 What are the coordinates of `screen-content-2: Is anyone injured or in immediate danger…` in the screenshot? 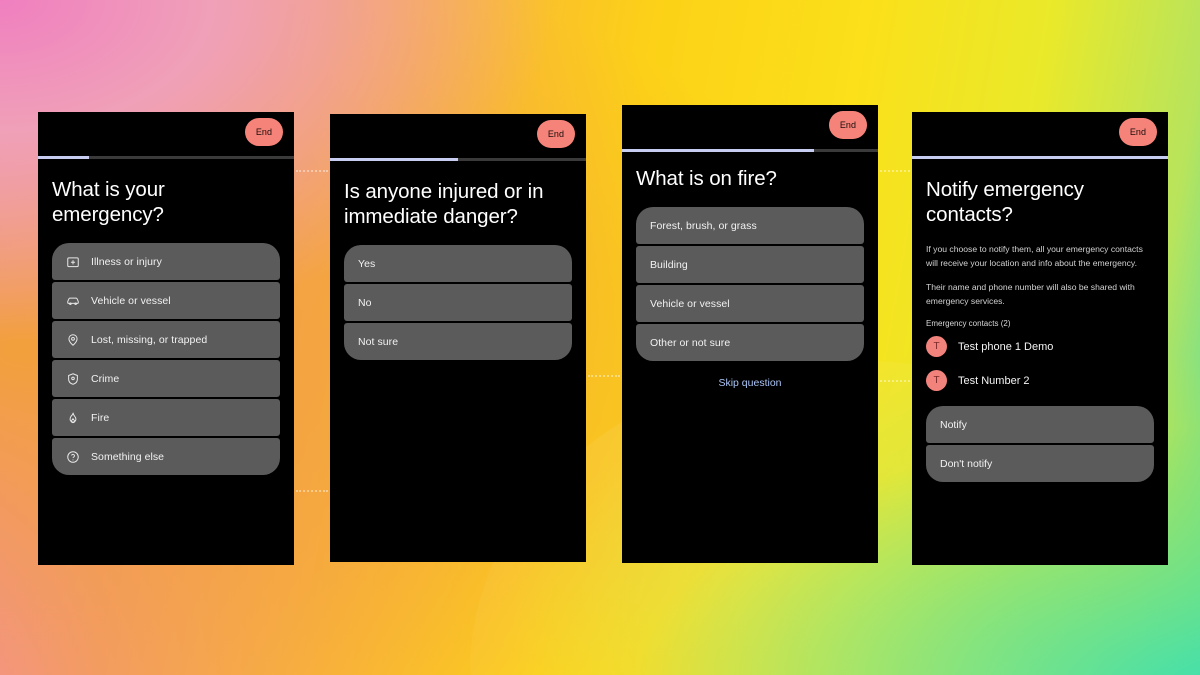 It's located at (458, 269).